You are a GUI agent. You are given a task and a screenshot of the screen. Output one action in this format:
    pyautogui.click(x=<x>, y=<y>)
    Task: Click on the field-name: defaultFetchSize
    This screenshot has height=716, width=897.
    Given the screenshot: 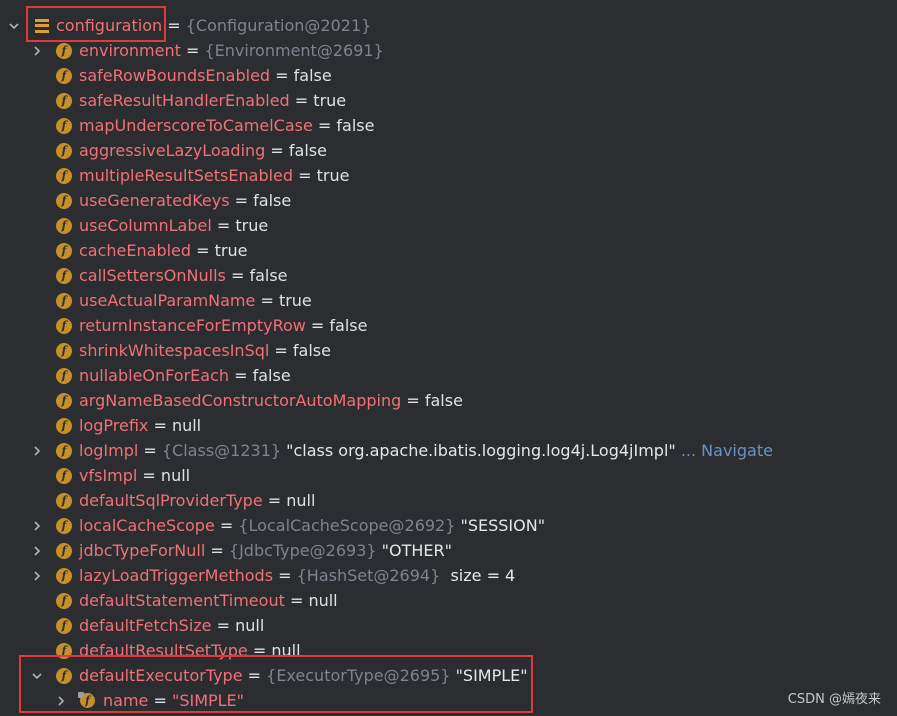 What is the action you would take?
    pyautogui.click(x=145, y=625)
    